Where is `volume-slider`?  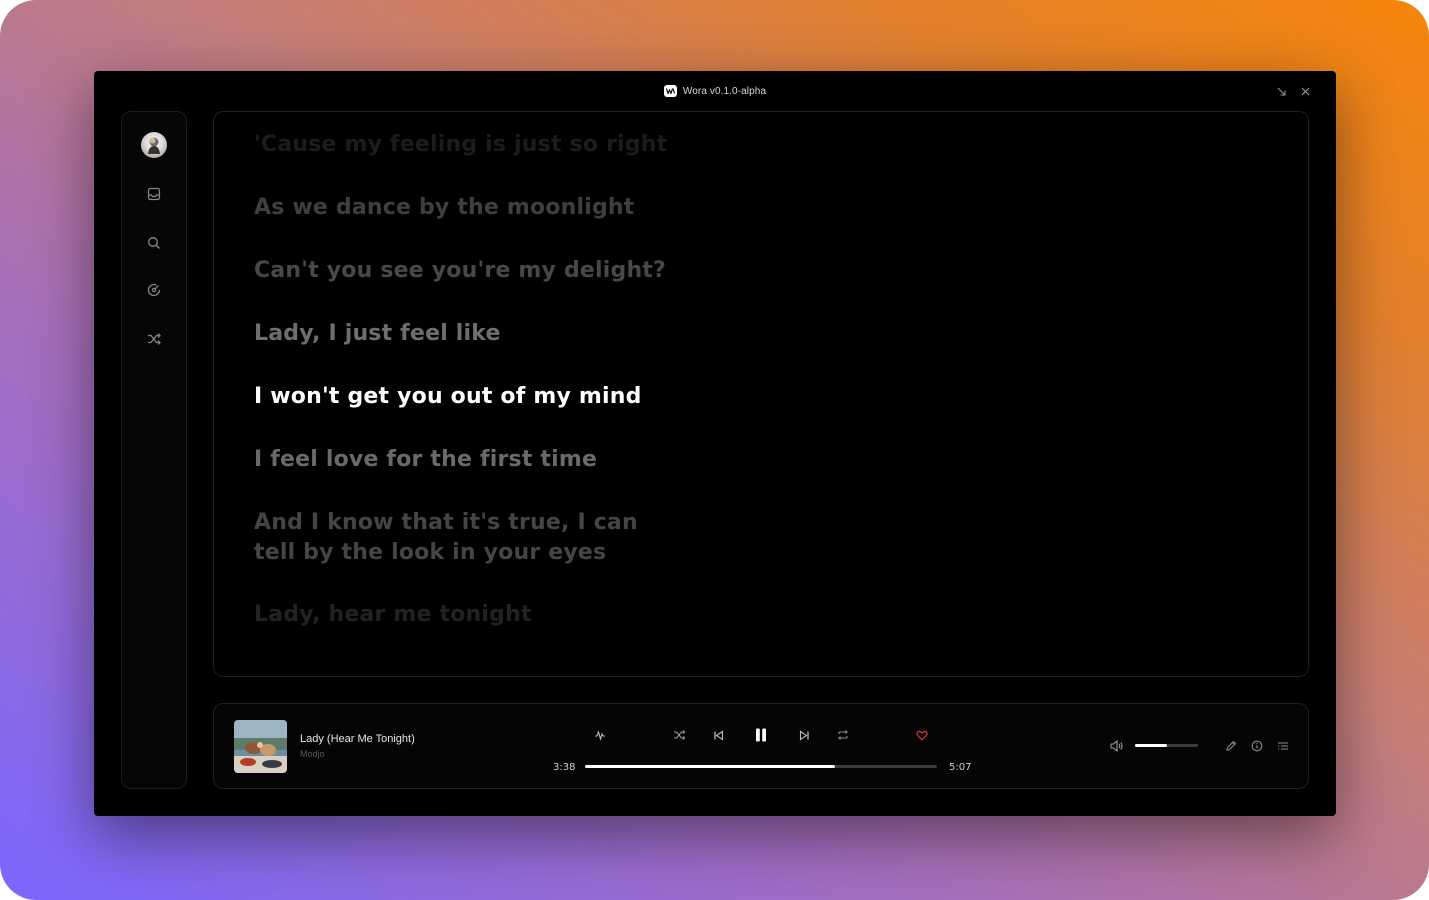 volume-slider is located at coordinates (1166, 745).